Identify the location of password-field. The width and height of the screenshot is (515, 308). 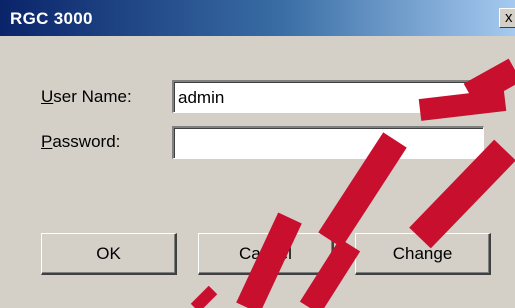
(328, 142).